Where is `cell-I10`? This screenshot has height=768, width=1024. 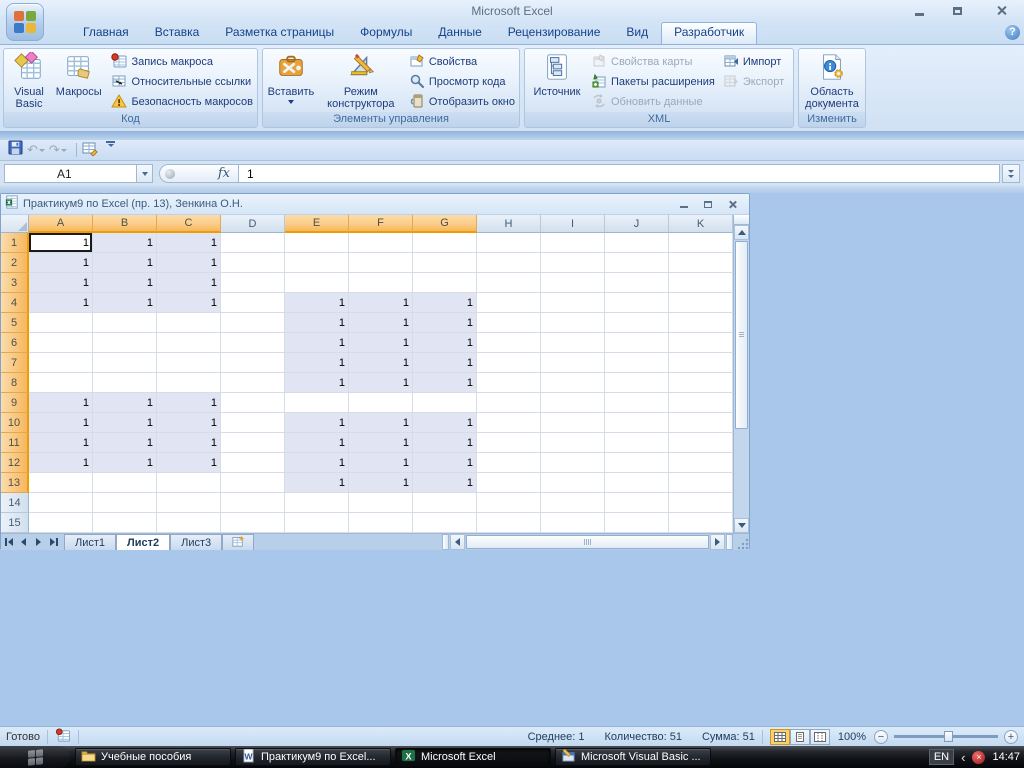 cell-I10 is located at coordinates (573, 423).